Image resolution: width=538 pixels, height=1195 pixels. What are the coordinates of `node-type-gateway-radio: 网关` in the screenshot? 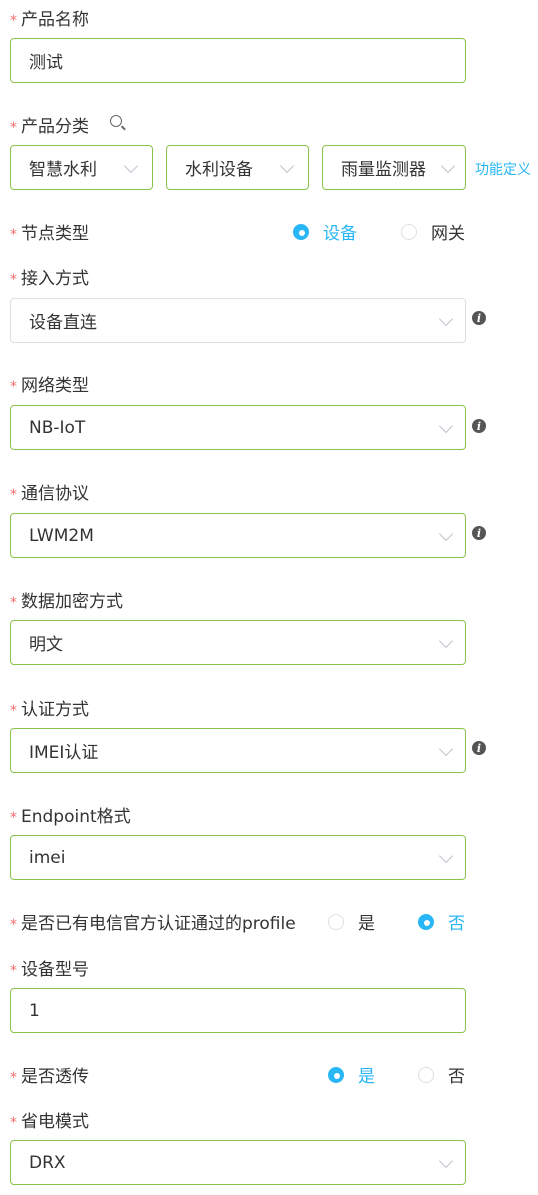 It's located at (433, 231).